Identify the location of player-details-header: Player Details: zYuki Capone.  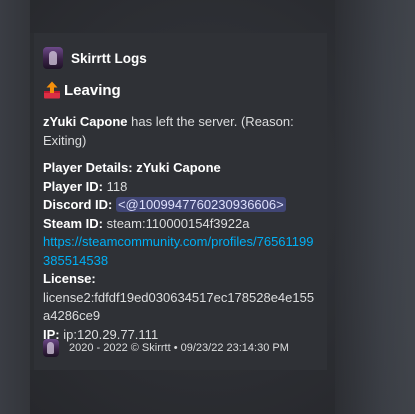
(180, 168).